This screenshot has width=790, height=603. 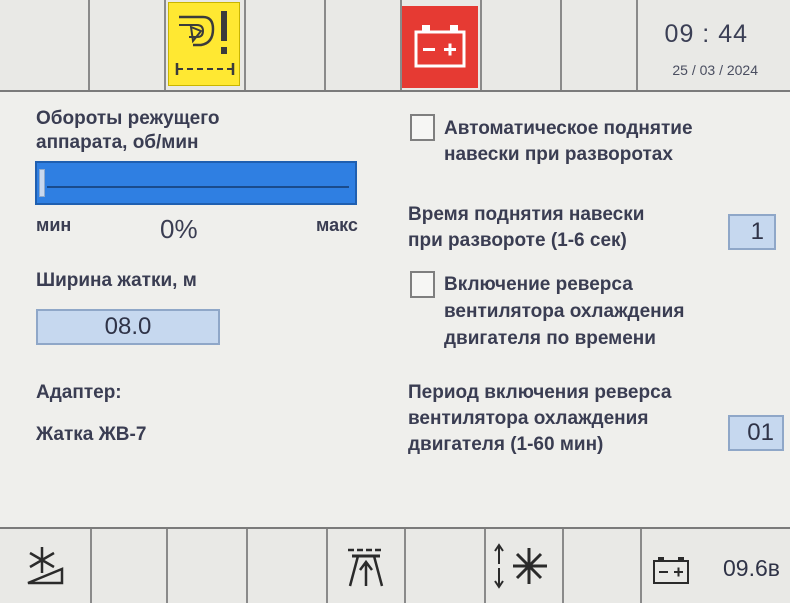 I want to click on header-height-icon, so click(x=366, y=567).